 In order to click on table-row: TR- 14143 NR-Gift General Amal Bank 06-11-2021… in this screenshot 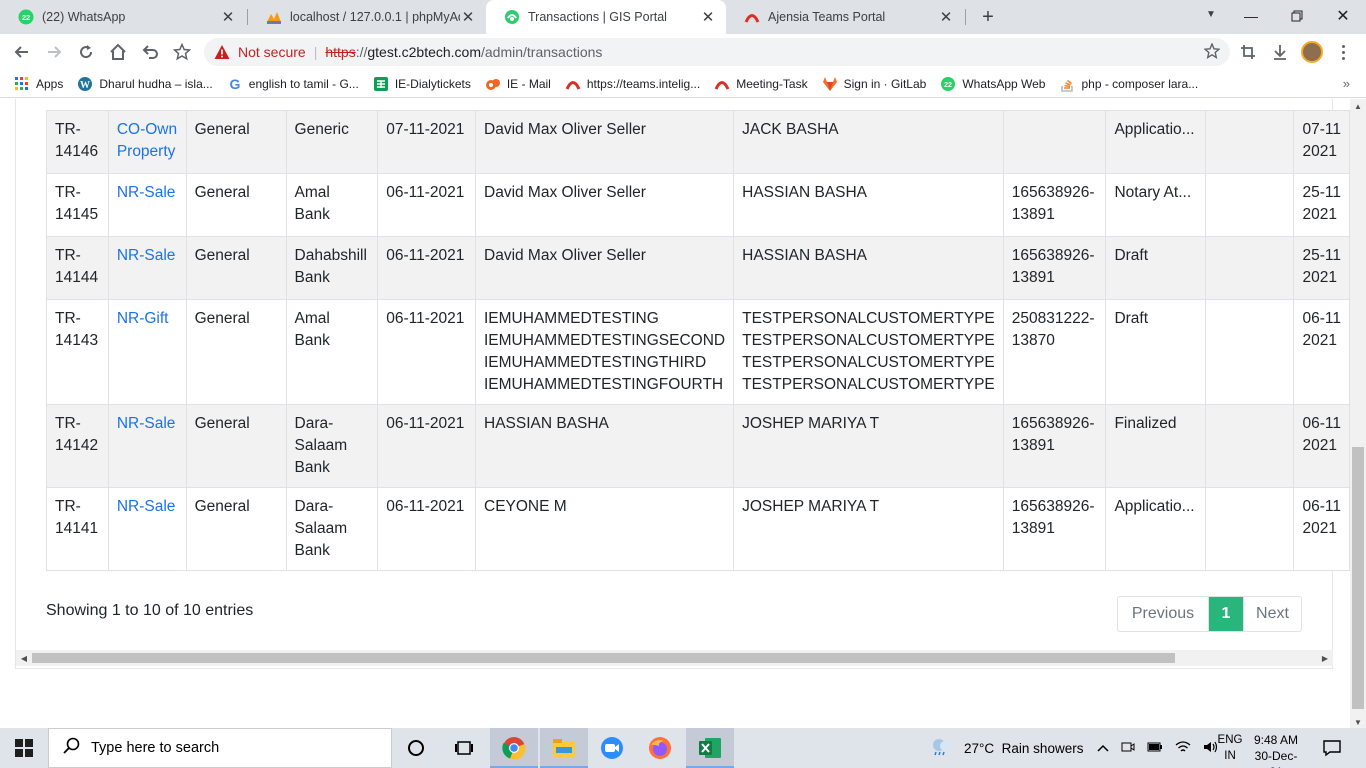, I will do `click(698, 352)`.